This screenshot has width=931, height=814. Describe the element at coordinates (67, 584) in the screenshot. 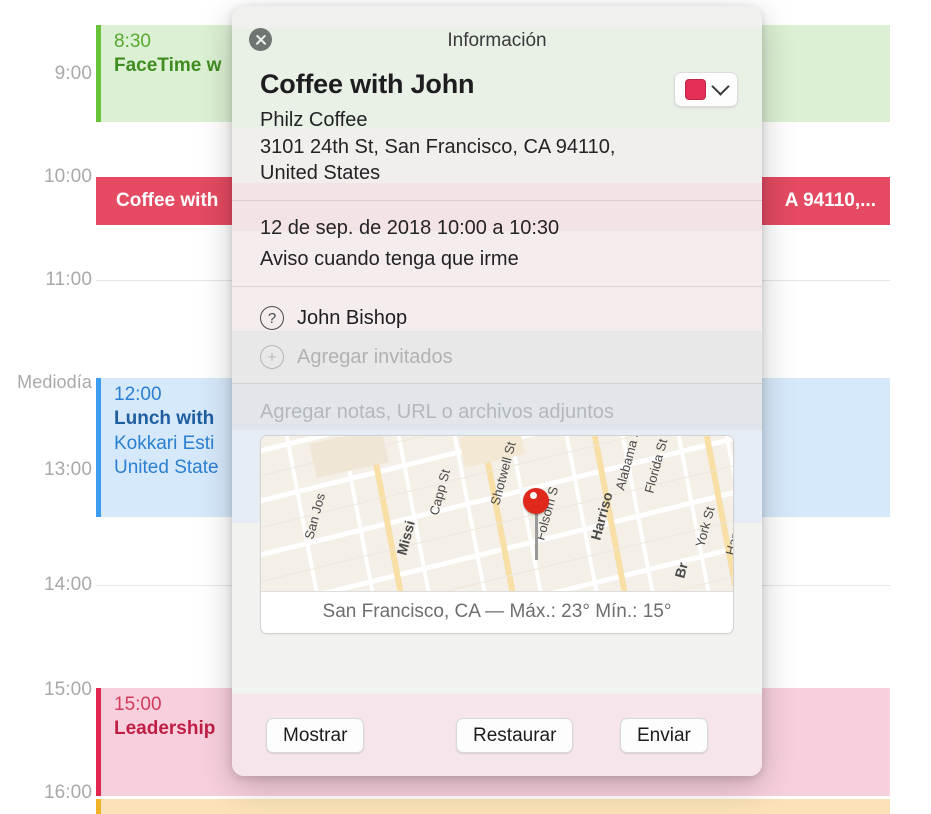

I see `hour-label-14: 14:00` at that location.